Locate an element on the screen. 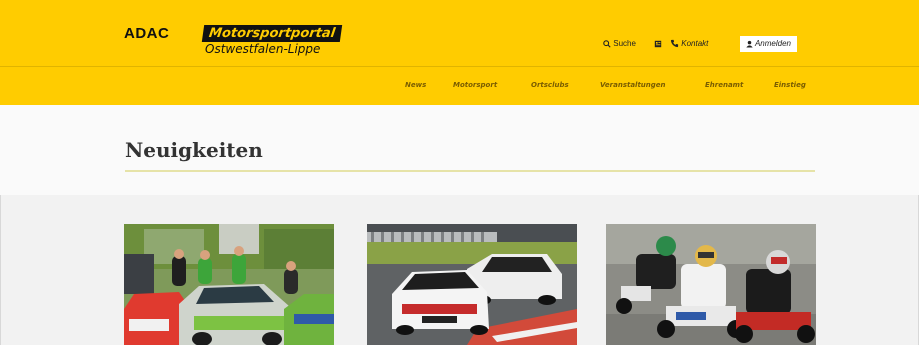 This screenshot has height=345, width=919. page-title: Neuigkeiten is located at coordinates (194, 150).